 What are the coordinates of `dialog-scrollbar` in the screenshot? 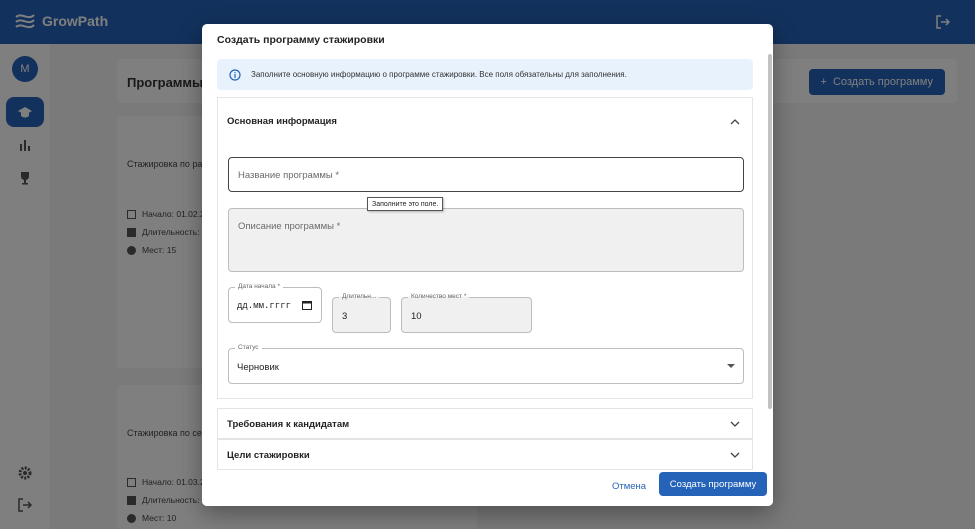 It's located at (770, 231).